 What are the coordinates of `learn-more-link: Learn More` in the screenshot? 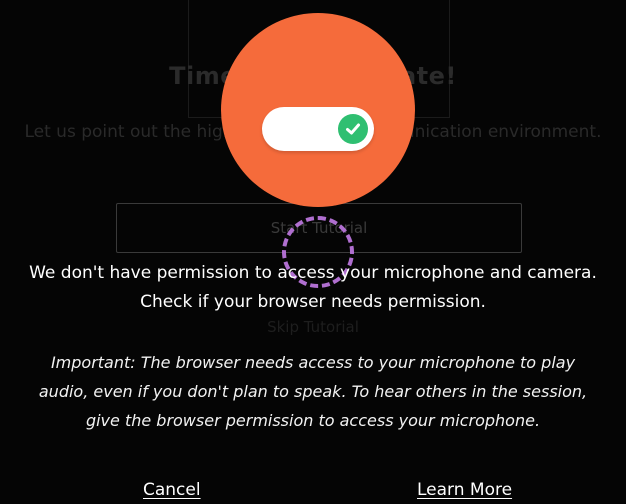 It's located at (464, 490).